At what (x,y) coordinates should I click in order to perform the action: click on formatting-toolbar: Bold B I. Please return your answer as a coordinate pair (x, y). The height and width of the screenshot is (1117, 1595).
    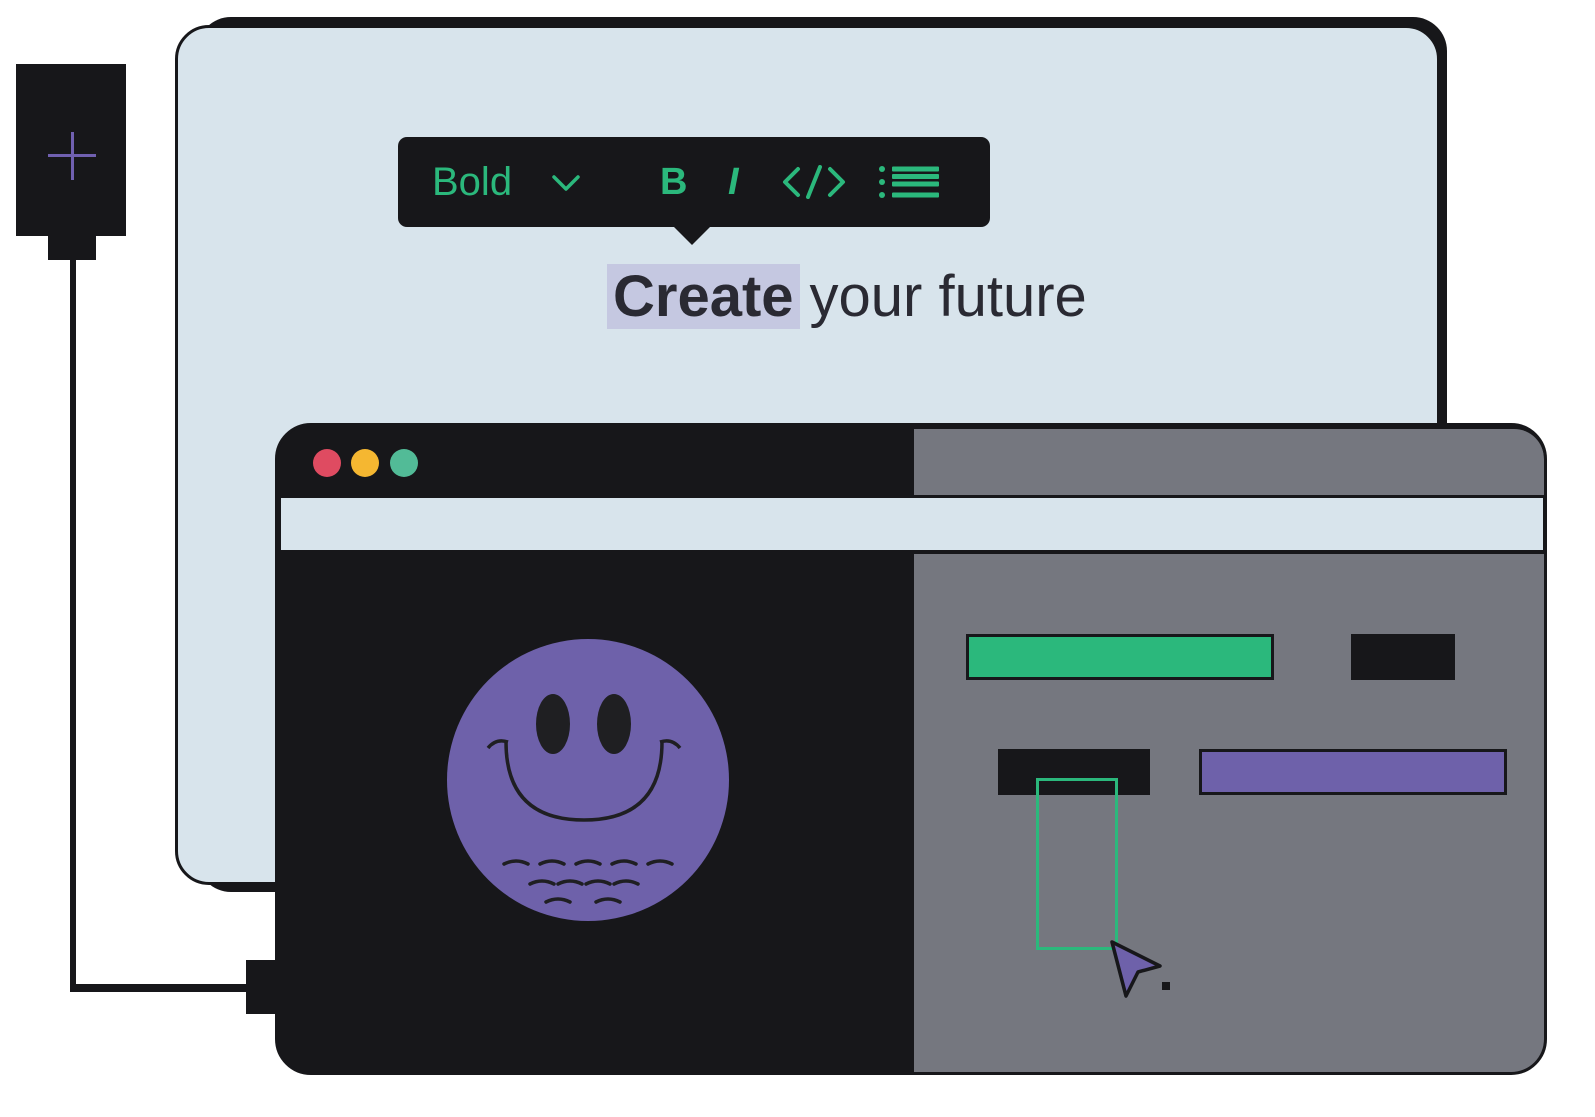
    Looking at the image, I should click on (694, 191).